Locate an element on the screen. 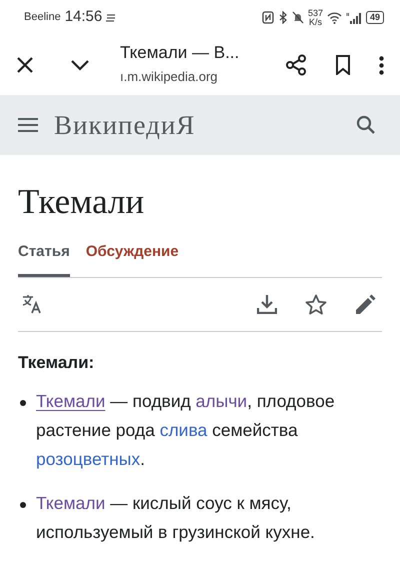 Image resolution: width=400 pixels, height=563 pixels. intro-text: Ткемали: is located at coordinates (57, 363).